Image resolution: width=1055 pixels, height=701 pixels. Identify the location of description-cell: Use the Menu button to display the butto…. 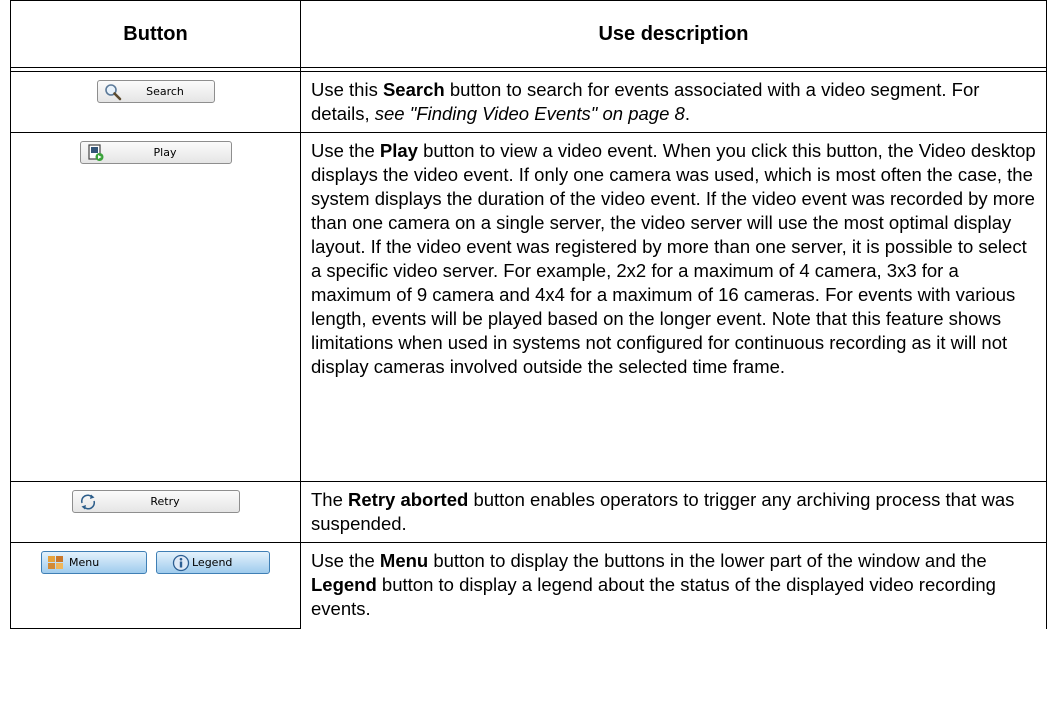
(673, 585).